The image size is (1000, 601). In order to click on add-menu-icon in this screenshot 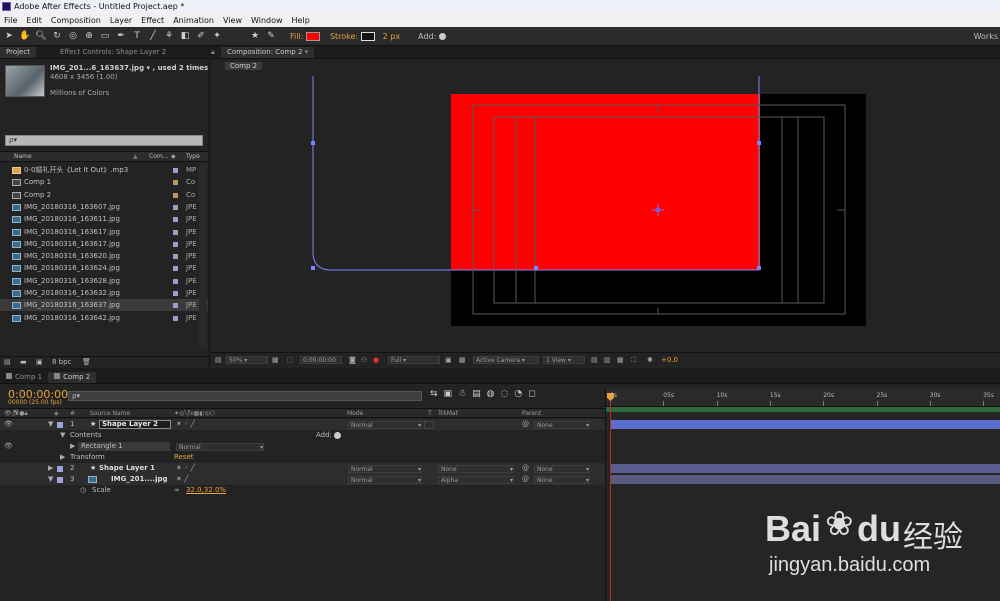, I will do `click(443, 36)`.